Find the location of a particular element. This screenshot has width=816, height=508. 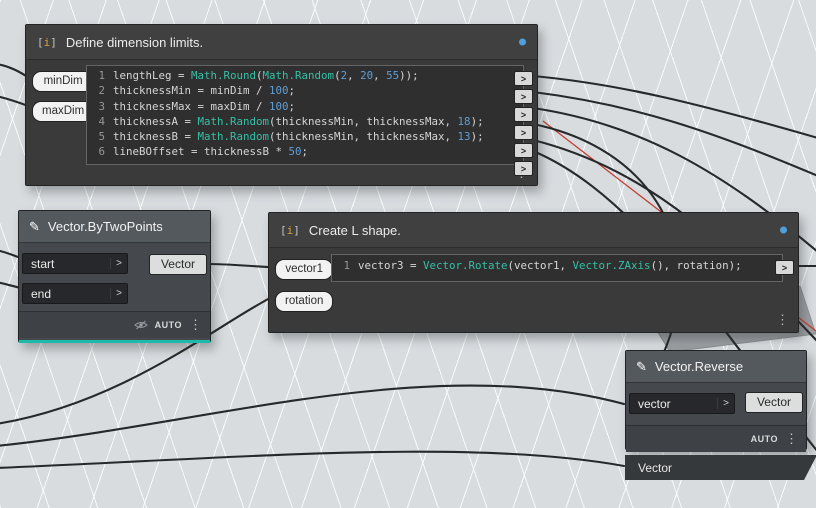

node-vector-reverse: ✎ Vector.Reverse vector > Vector AUTO ⋮ is located at coordinates (716, 401).